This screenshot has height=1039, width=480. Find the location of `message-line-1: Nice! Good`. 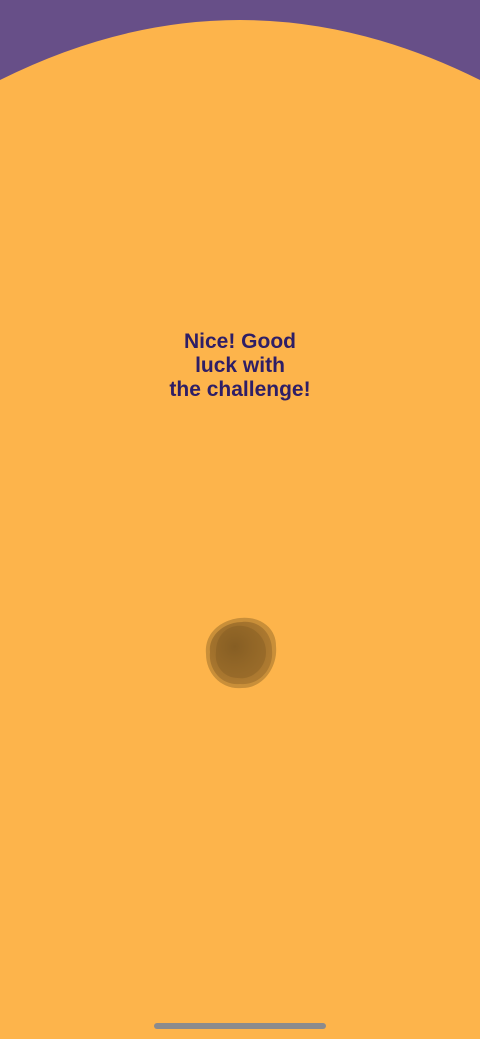

message-line-1: Nice! Good is located at coordinates (239, 341).